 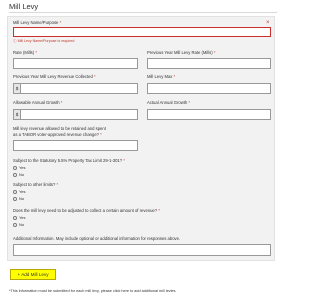 I want to click on name-input, so click(x=142, y=32).